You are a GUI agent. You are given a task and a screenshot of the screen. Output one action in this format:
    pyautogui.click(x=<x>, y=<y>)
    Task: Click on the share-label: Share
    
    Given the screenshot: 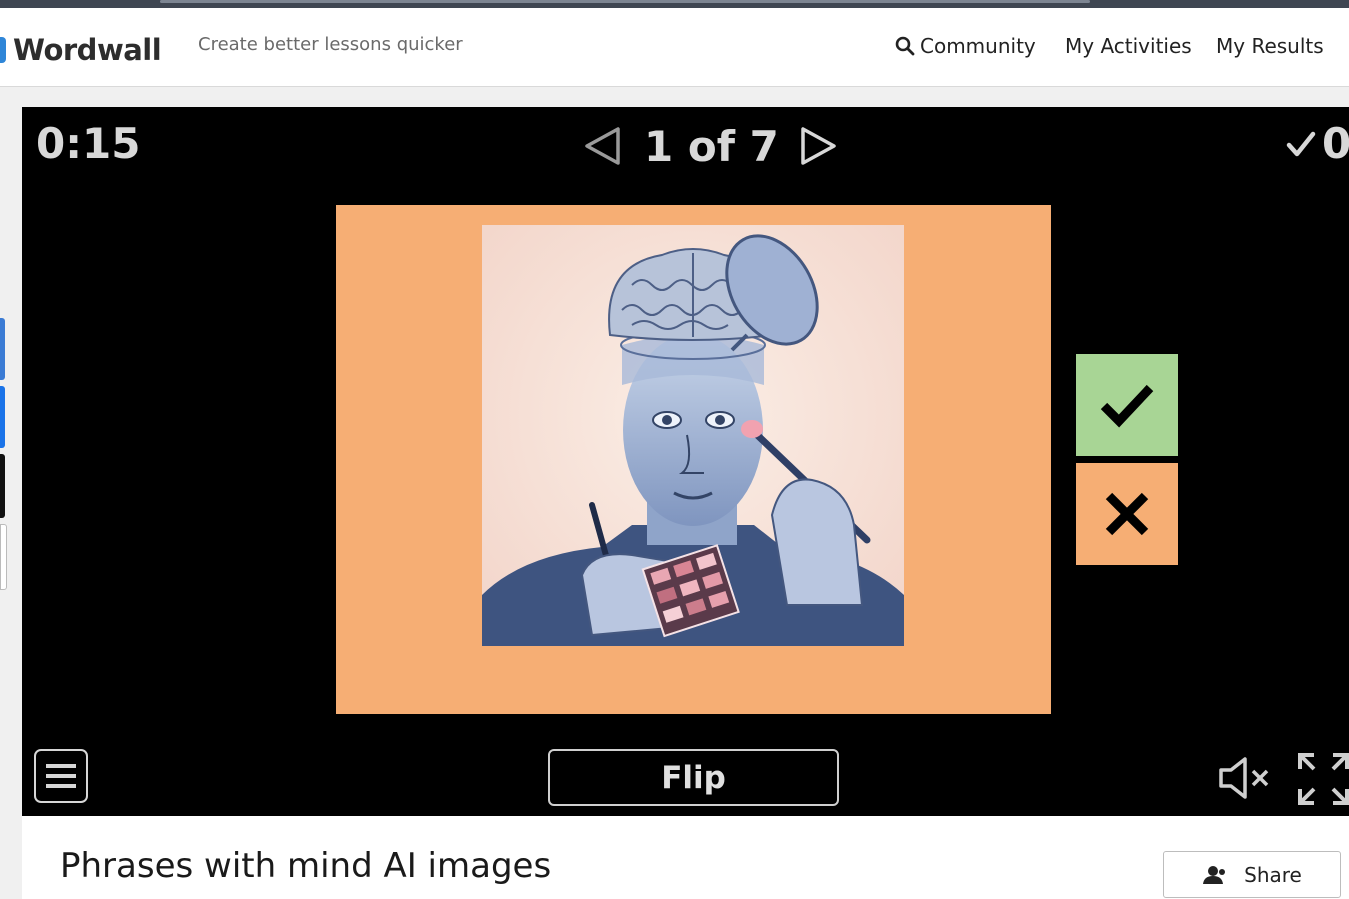 What is the action you would take?
    pyautogui.click(x=1273, y=874)
    